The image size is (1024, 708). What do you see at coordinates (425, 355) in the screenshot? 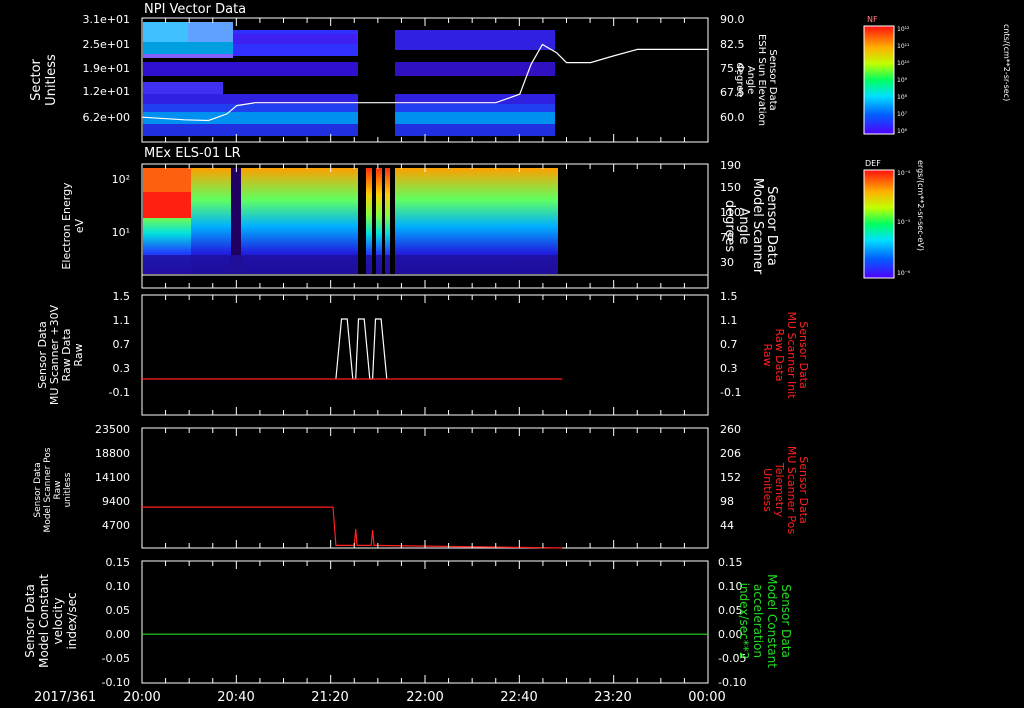
I see `mu-raw-frame` at bounding box center [425, 355].